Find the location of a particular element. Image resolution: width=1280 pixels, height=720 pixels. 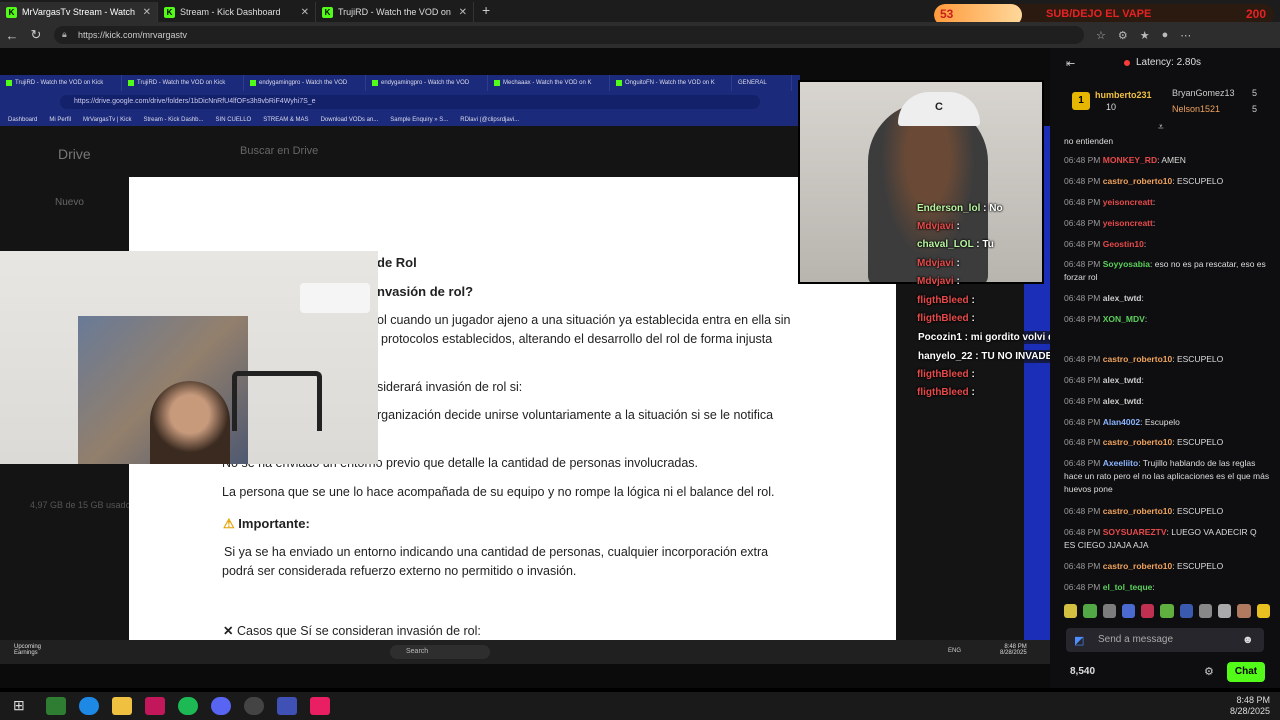

chat-message: 06:48 PM Geostin10: is located at coordinates (1105, 244).